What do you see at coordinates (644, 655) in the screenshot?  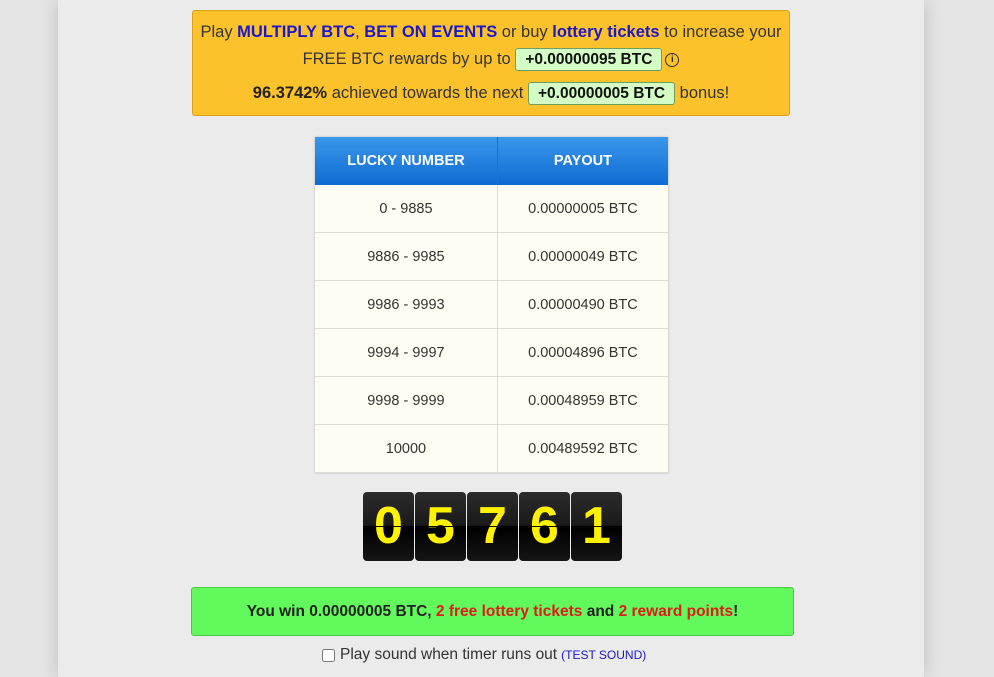 I see `paren-close: )` at bounding box center [644, 655].